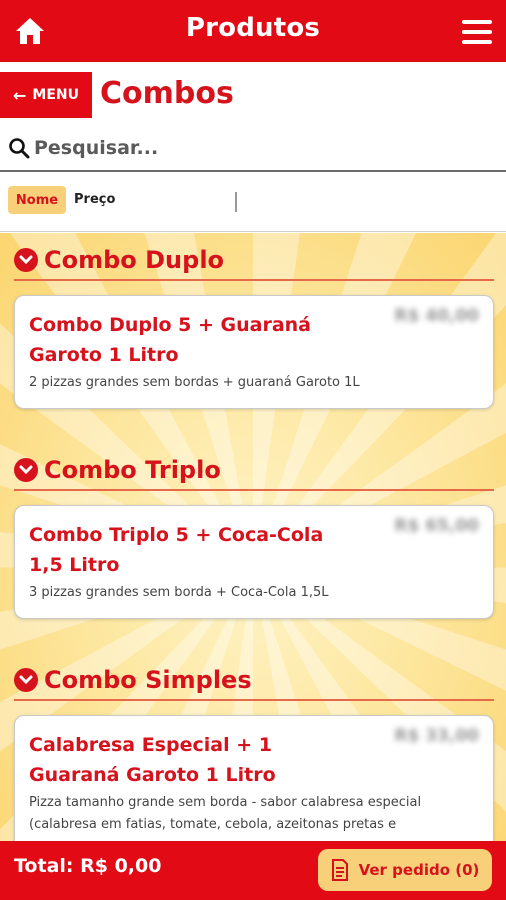 This screenshot has width=506, height=900. I want to click on hamburger-menu-button, so click(477, 32).